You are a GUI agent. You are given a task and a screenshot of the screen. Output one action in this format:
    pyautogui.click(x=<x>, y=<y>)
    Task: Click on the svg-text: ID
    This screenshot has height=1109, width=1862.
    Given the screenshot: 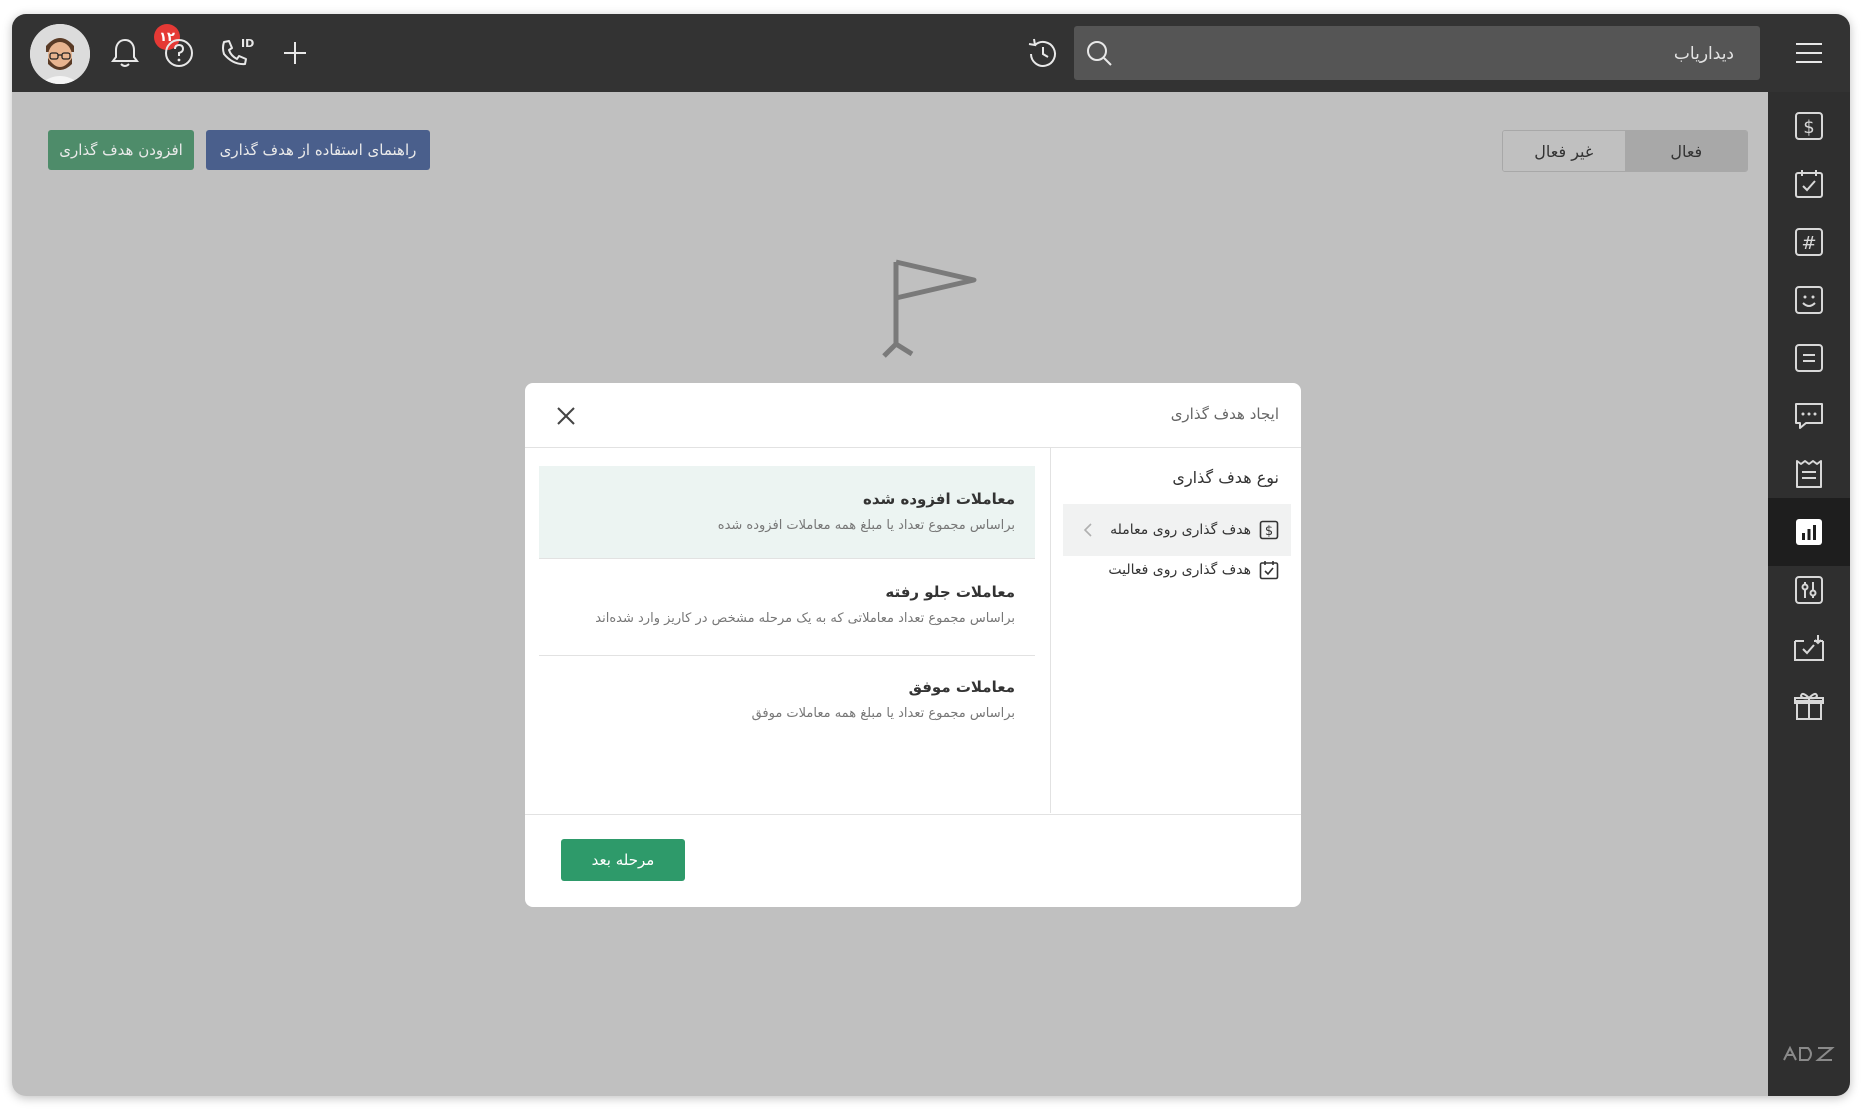 What is the action you would take?
    pyautogui.click(x=247, y=43)
    